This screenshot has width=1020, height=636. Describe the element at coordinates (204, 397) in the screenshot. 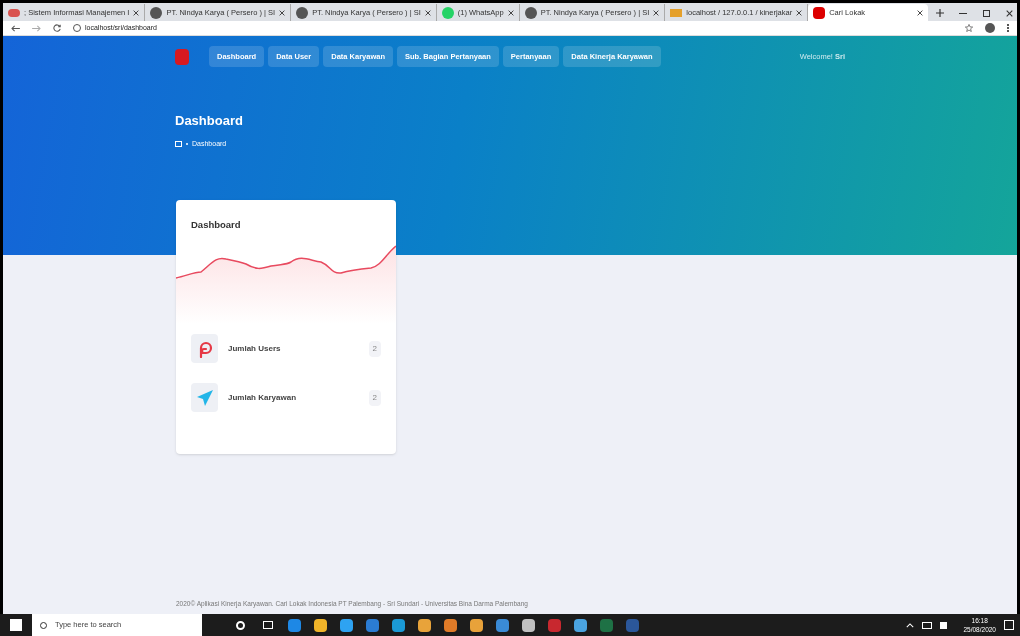

I see `paper-plane-icon` at that location.